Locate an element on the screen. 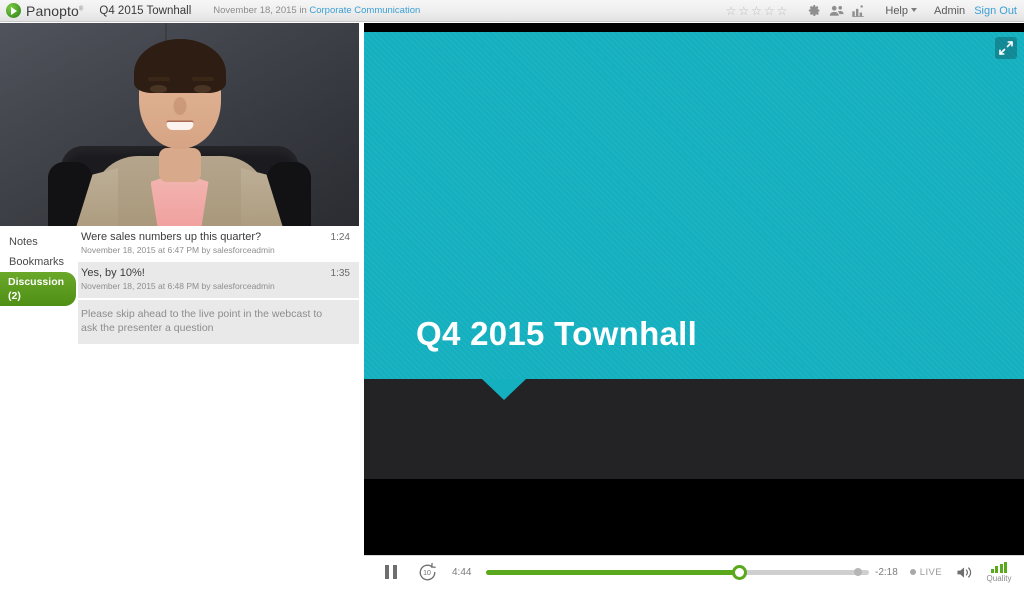  brand-logo: Panopto® is located at coordinates (41, 11).